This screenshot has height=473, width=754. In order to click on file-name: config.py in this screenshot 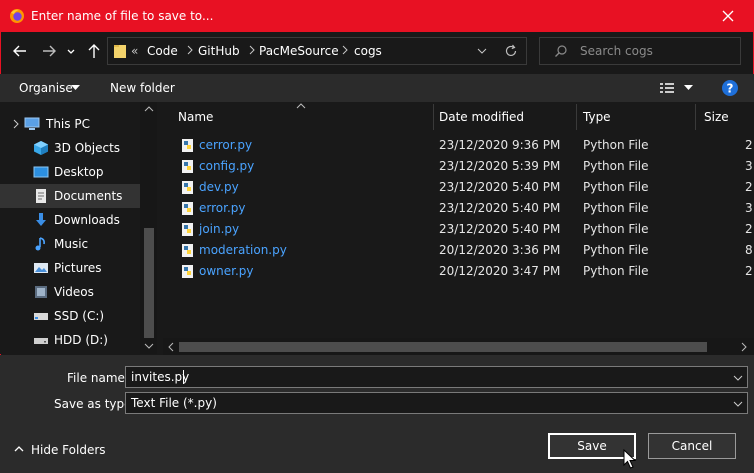, I will do `click(227, 166)`.